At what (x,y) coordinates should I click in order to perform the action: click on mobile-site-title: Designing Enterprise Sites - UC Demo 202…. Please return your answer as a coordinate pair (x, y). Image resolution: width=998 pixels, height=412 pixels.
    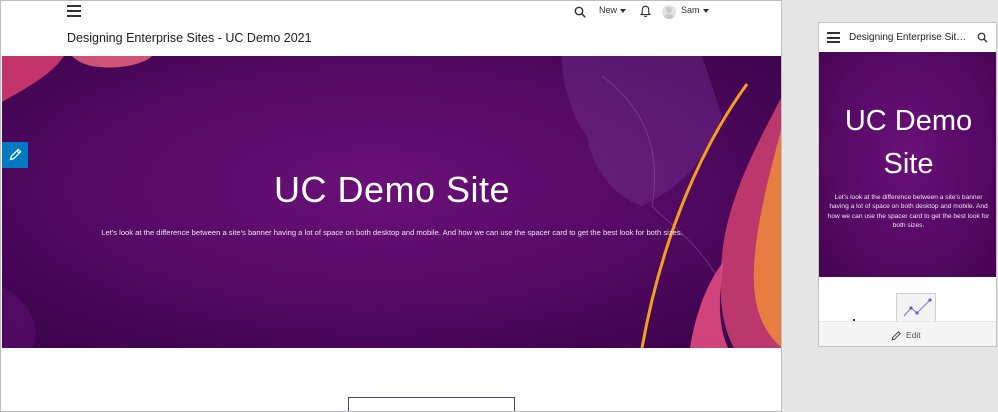
    Looking at the image, I should click on (909, 37).